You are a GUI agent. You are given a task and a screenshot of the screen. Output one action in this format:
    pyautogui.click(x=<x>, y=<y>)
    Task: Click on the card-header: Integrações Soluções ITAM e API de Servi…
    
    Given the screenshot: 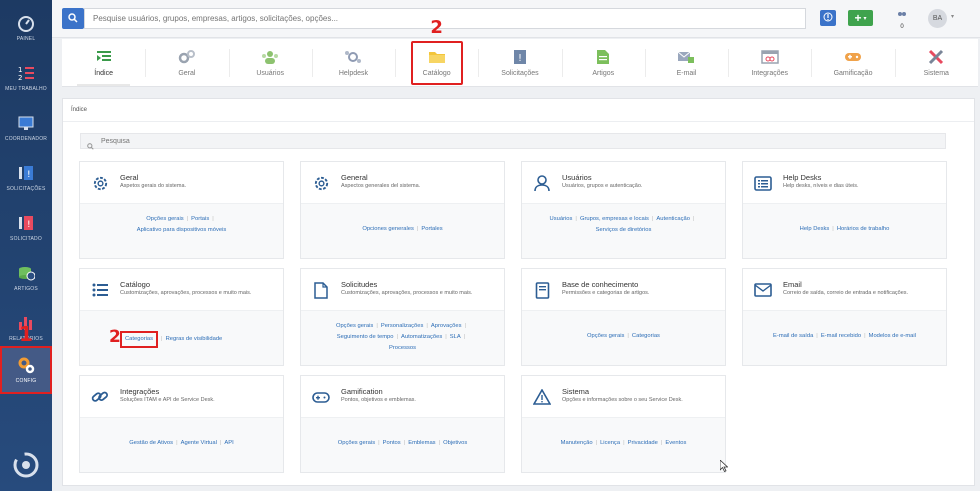 What is the action you would take?
    pyautogui.click(x=181, y=397)
    